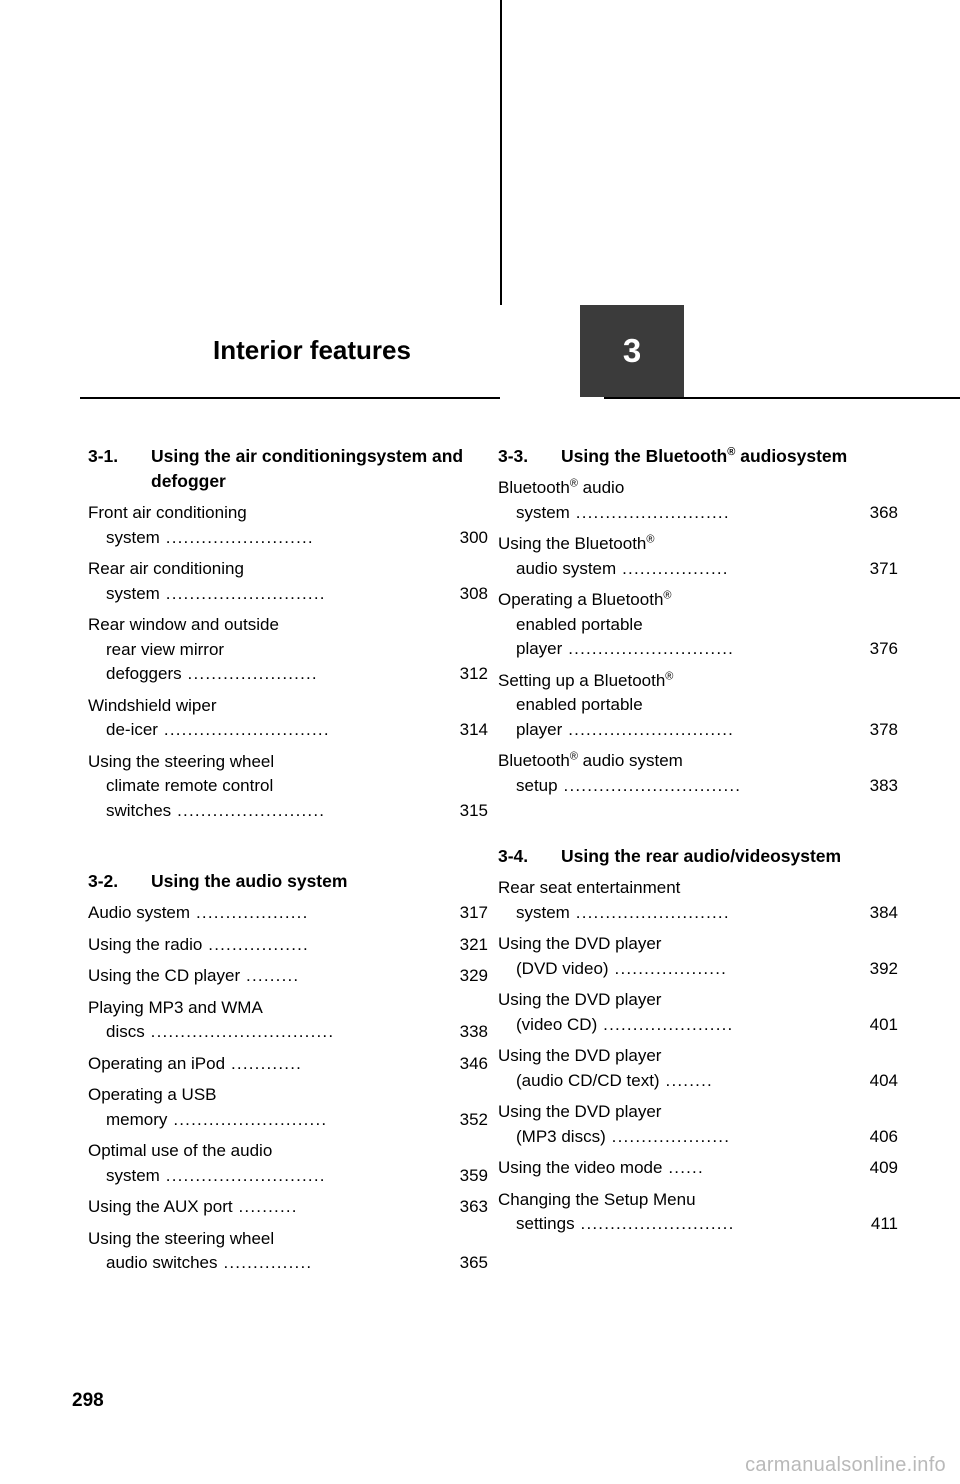  I want to click on toc-entry-line: Bluetooth® audio system, so click(698, 761).